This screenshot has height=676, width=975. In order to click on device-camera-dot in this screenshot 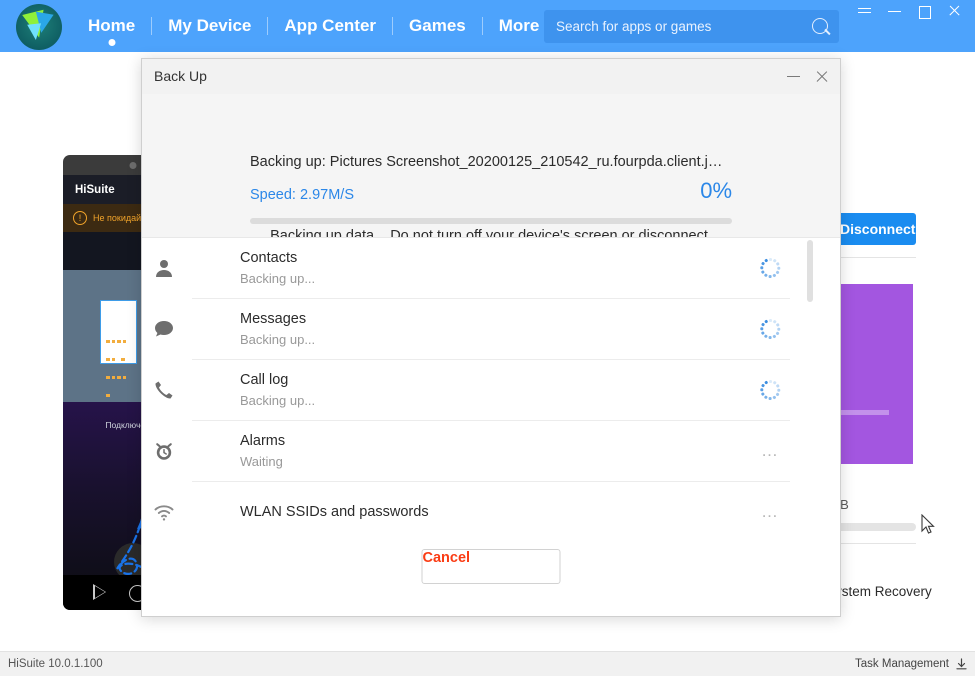, I will do `click(133, 165)`.